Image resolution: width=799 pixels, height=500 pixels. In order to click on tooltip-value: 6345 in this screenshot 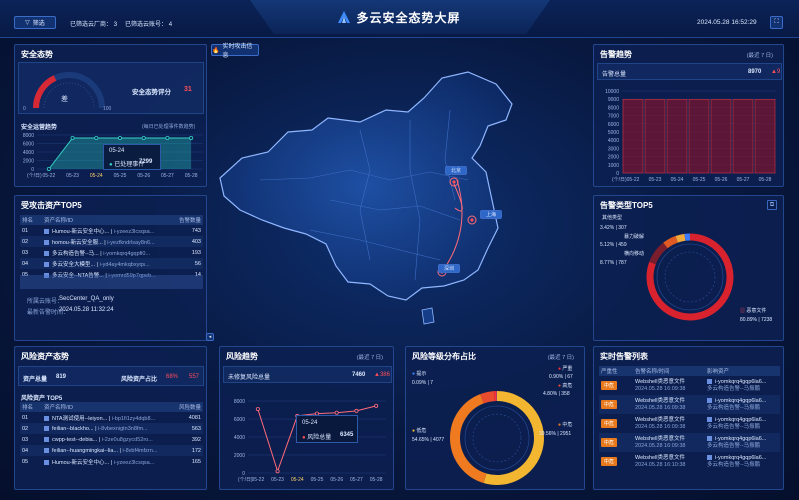, I will do `click(347, 435)`.